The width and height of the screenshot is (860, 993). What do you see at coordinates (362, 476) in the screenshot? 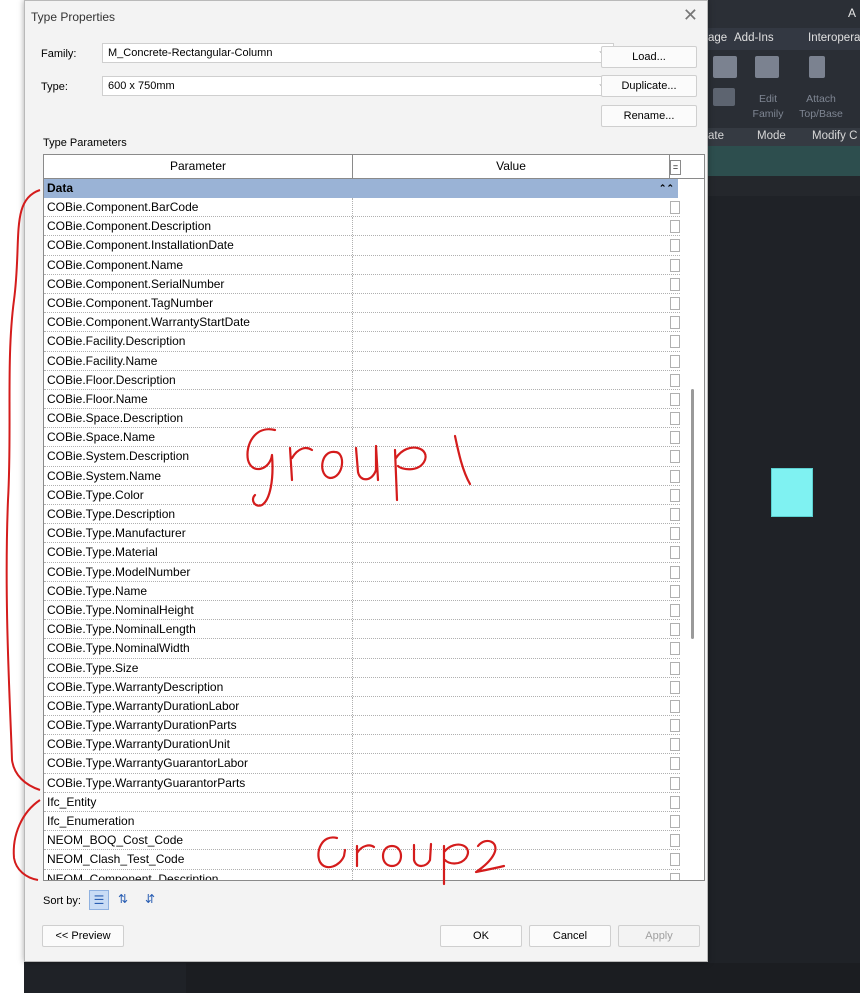
I see `parameter-row: COBie.System.Name` at bounding box center [362, 476].